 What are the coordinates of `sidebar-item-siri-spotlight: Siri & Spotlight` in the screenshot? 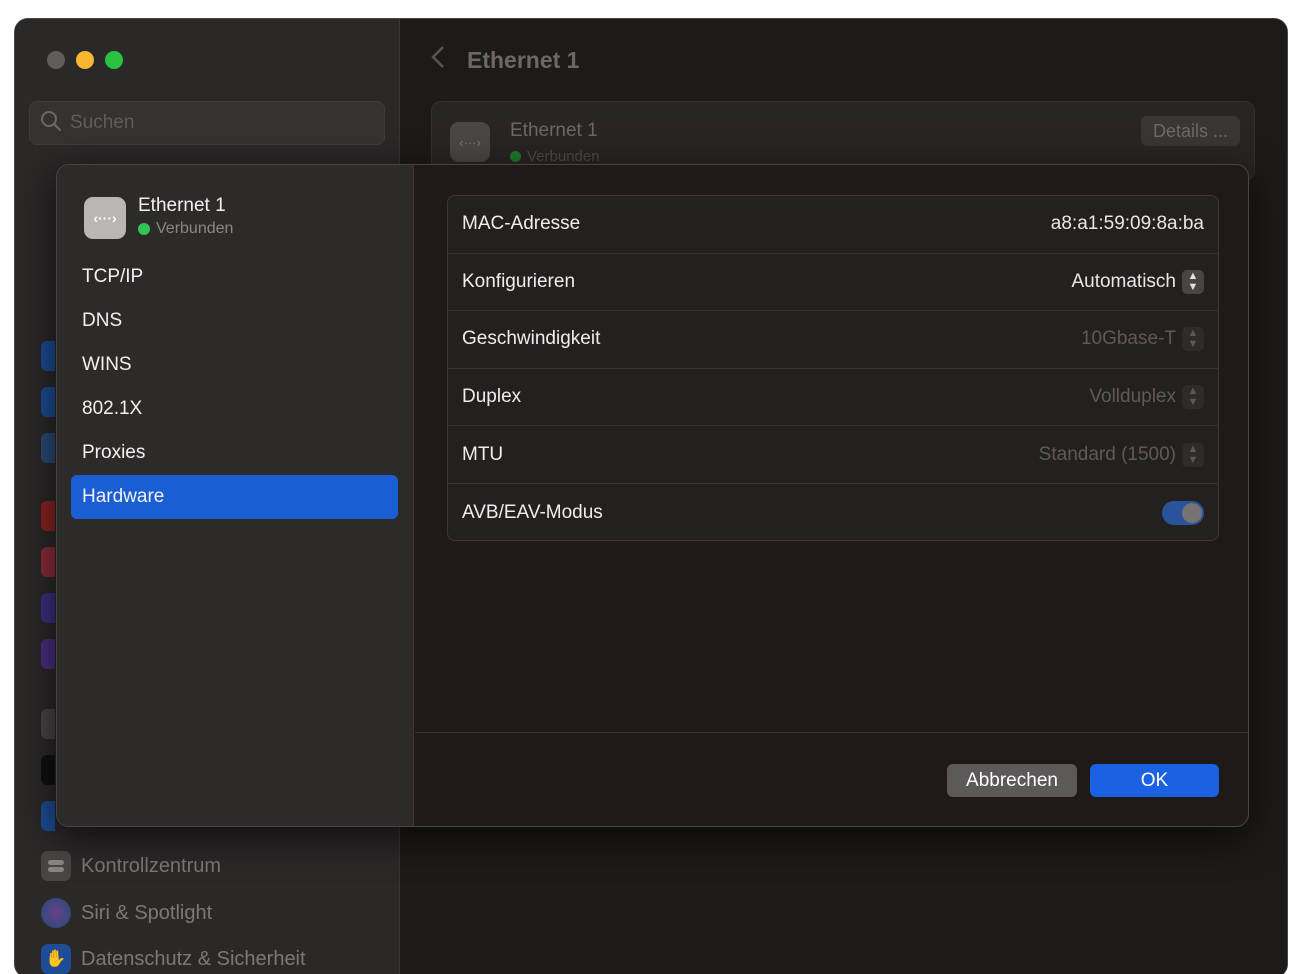 It's located at (126, 913).